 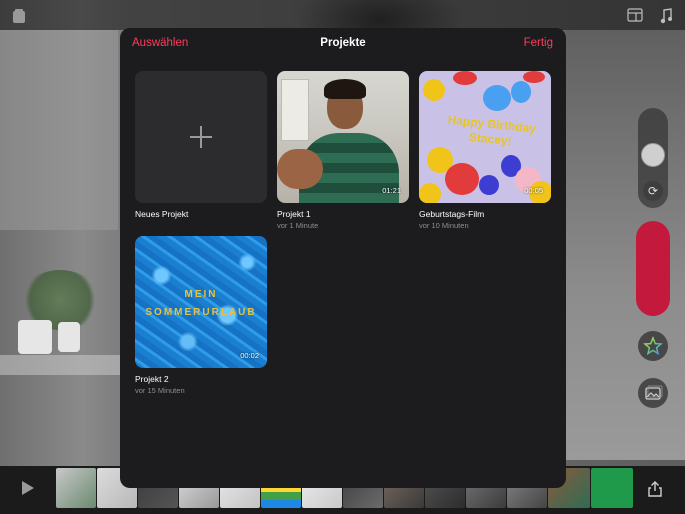 What do you see at coordinates (160, 390) in the screenshot?
I see `project-date: vor 15 Minuten` at bounding box center [160, 390].